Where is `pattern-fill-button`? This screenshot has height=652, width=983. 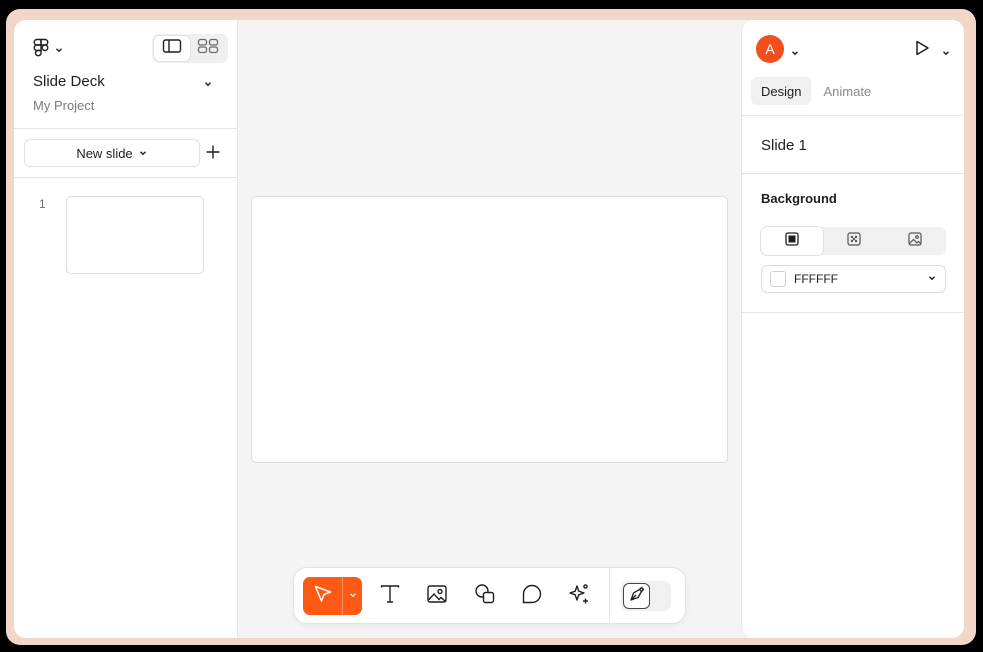
pattern-fill-button is located at coordinates (854, 241).